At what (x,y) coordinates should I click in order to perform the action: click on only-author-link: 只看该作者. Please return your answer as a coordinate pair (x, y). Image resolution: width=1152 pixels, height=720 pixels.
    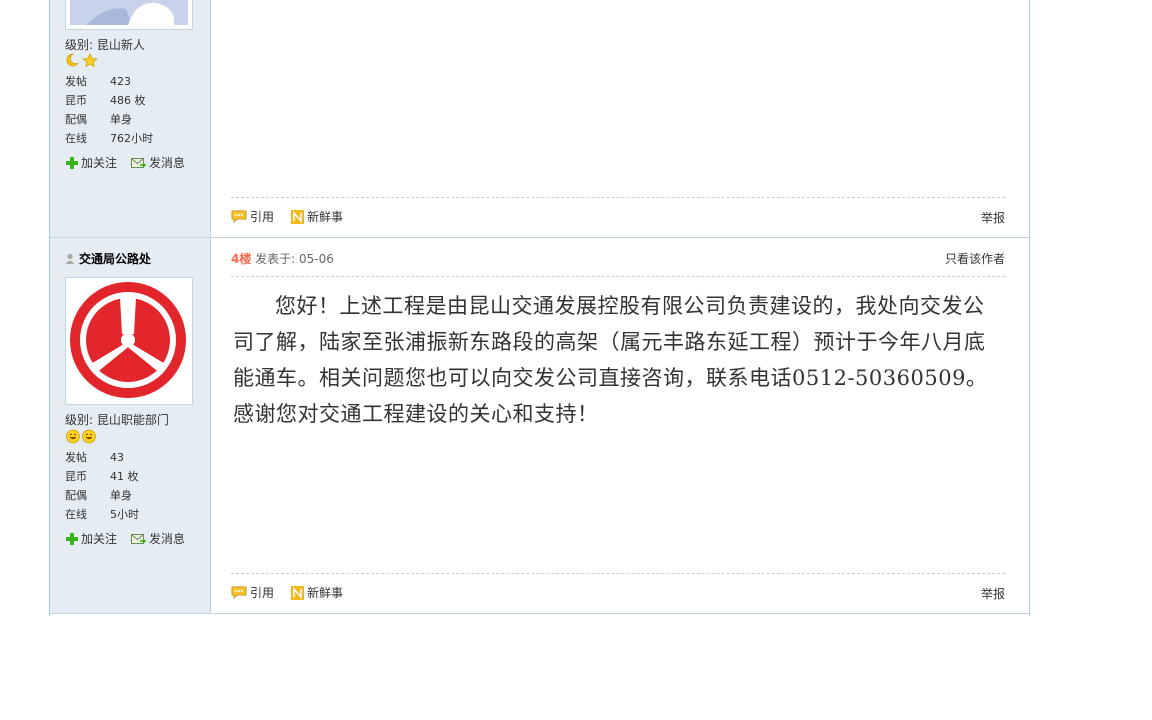
    Looking at the image, I should click on (975, 258).